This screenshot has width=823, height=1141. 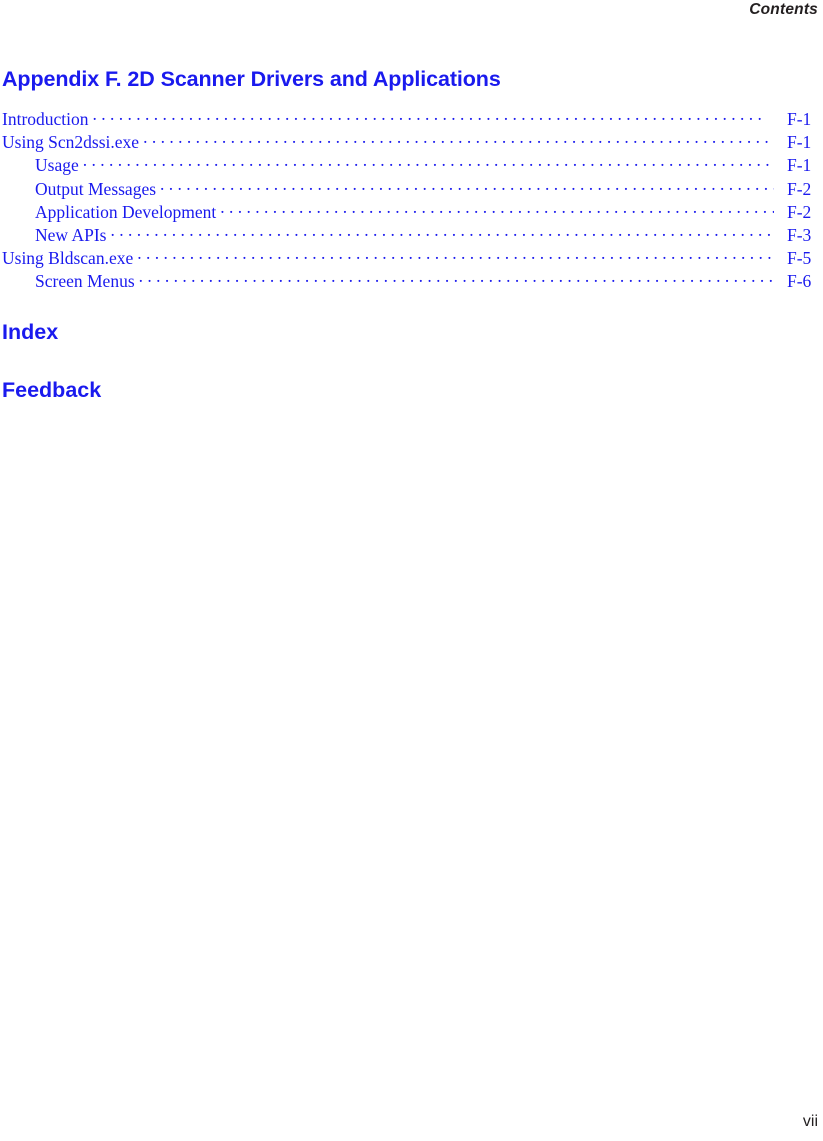 I want to click on page-number-folio: vii, so click(x=810, y=1121).